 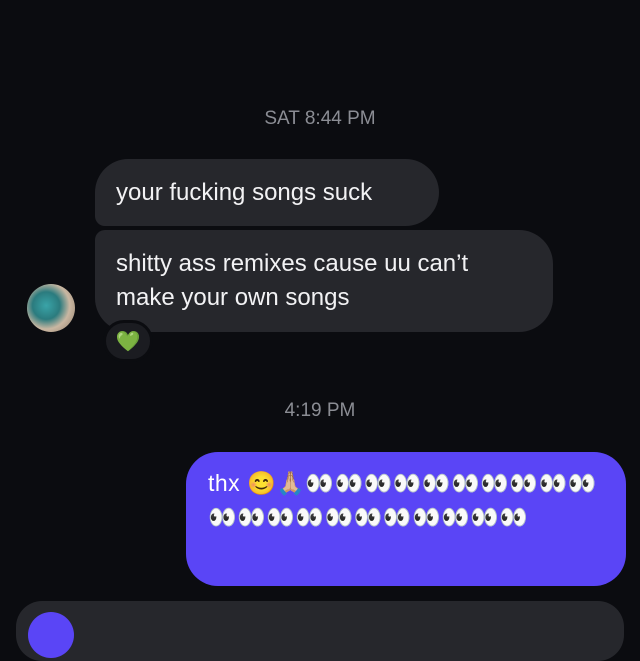 I want to click on avatar, so click(x=51, y=308).